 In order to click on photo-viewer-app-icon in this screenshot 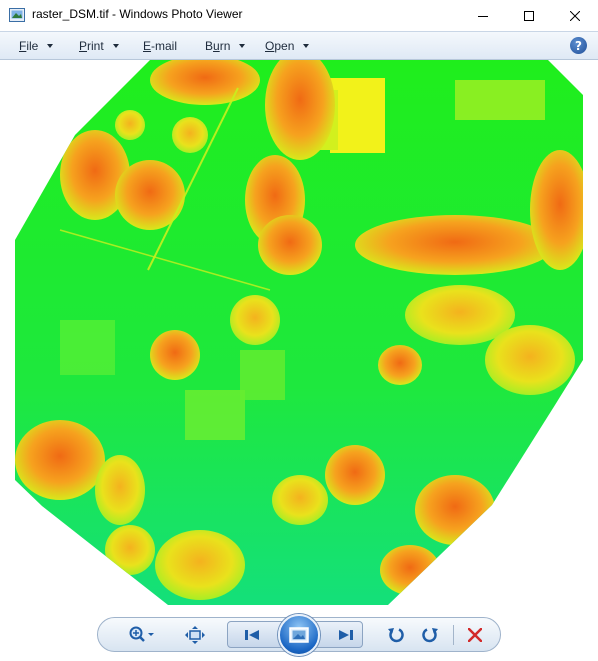, I will do `click(17, 15)`.